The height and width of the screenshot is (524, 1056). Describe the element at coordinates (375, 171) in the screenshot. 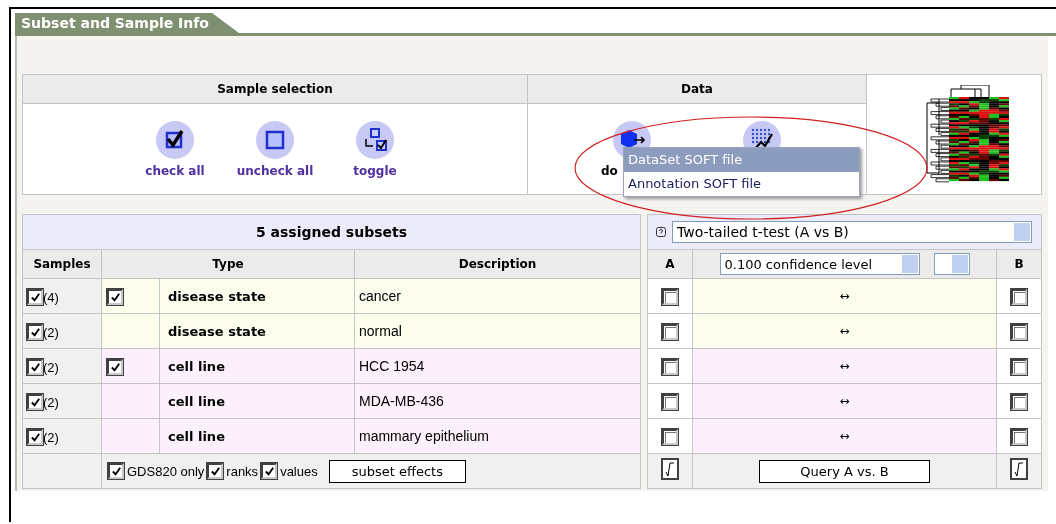

I see `action-link: toggle` at that location.